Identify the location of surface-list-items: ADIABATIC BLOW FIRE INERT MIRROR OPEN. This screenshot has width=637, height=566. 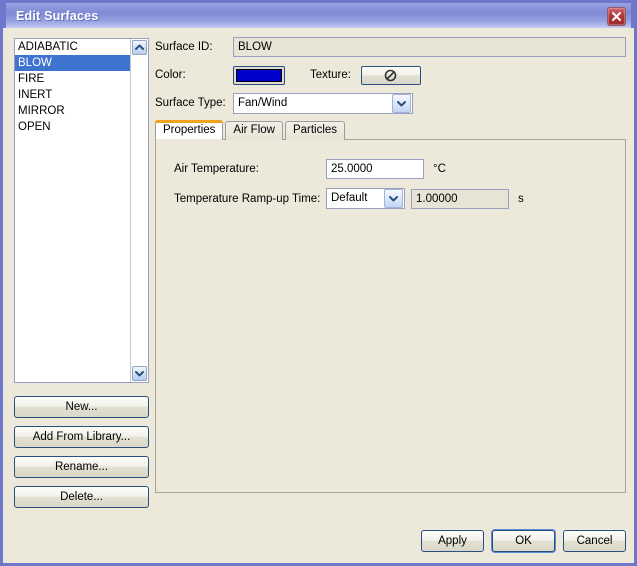
(73, 87).